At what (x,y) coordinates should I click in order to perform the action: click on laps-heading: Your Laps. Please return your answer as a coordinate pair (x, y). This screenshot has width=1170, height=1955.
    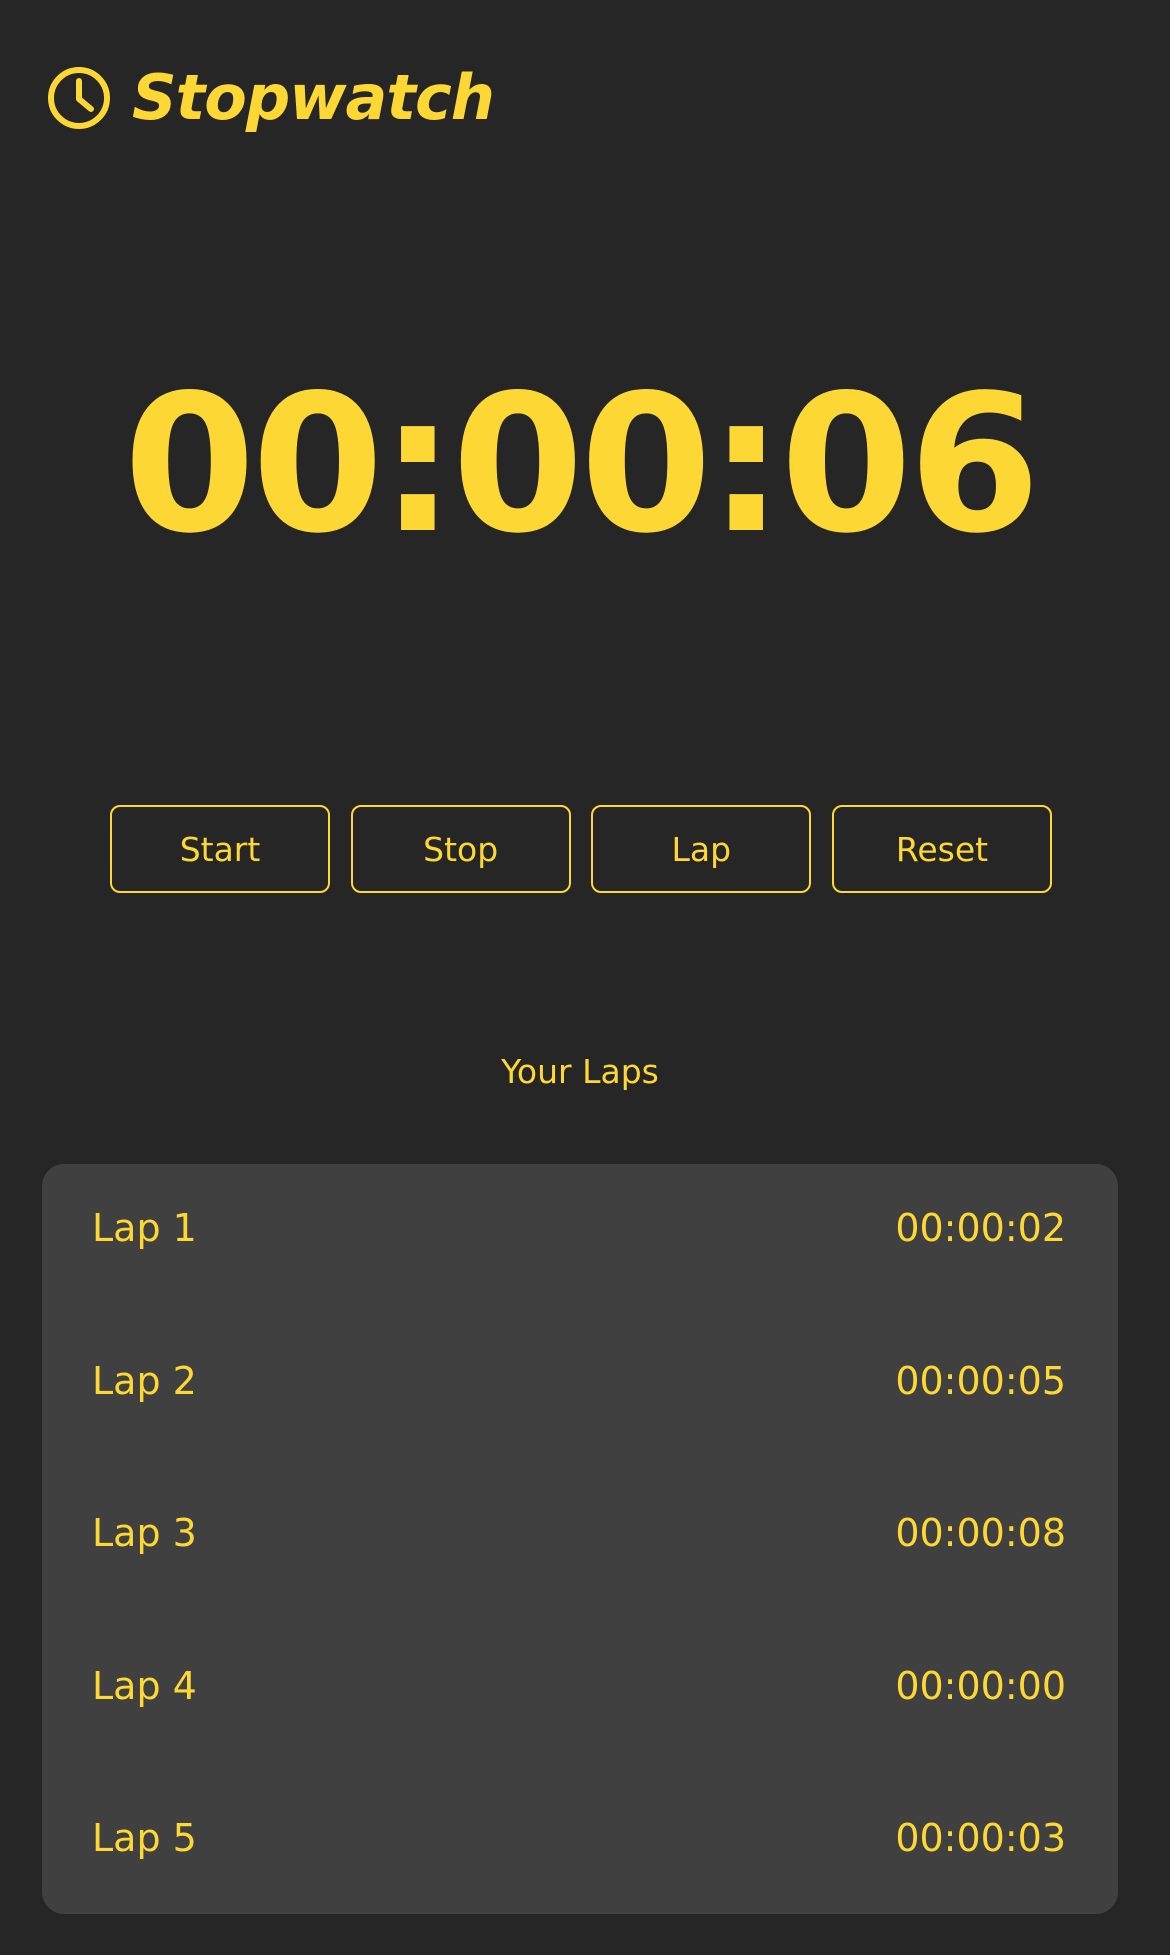
    Looking at the image, I should click on (580, 1071).